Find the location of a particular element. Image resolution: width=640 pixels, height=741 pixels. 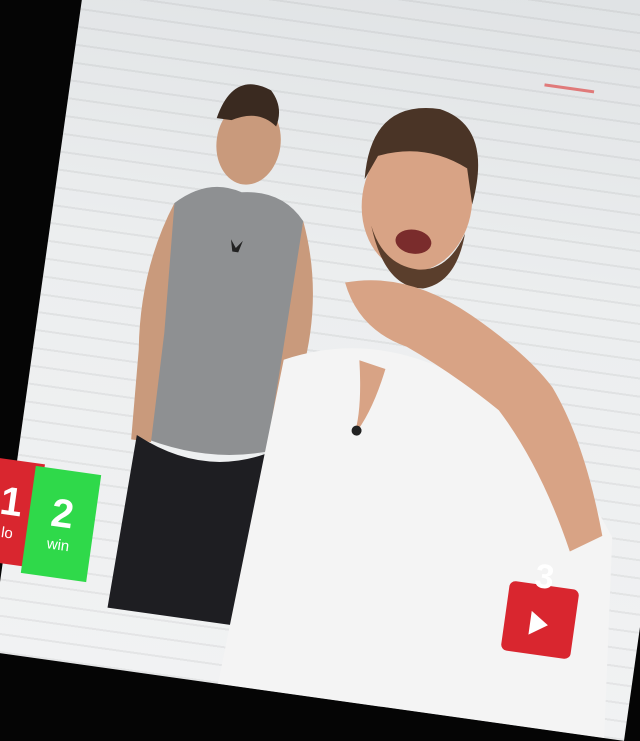

win-label: win is located at coordinates (58, 545).